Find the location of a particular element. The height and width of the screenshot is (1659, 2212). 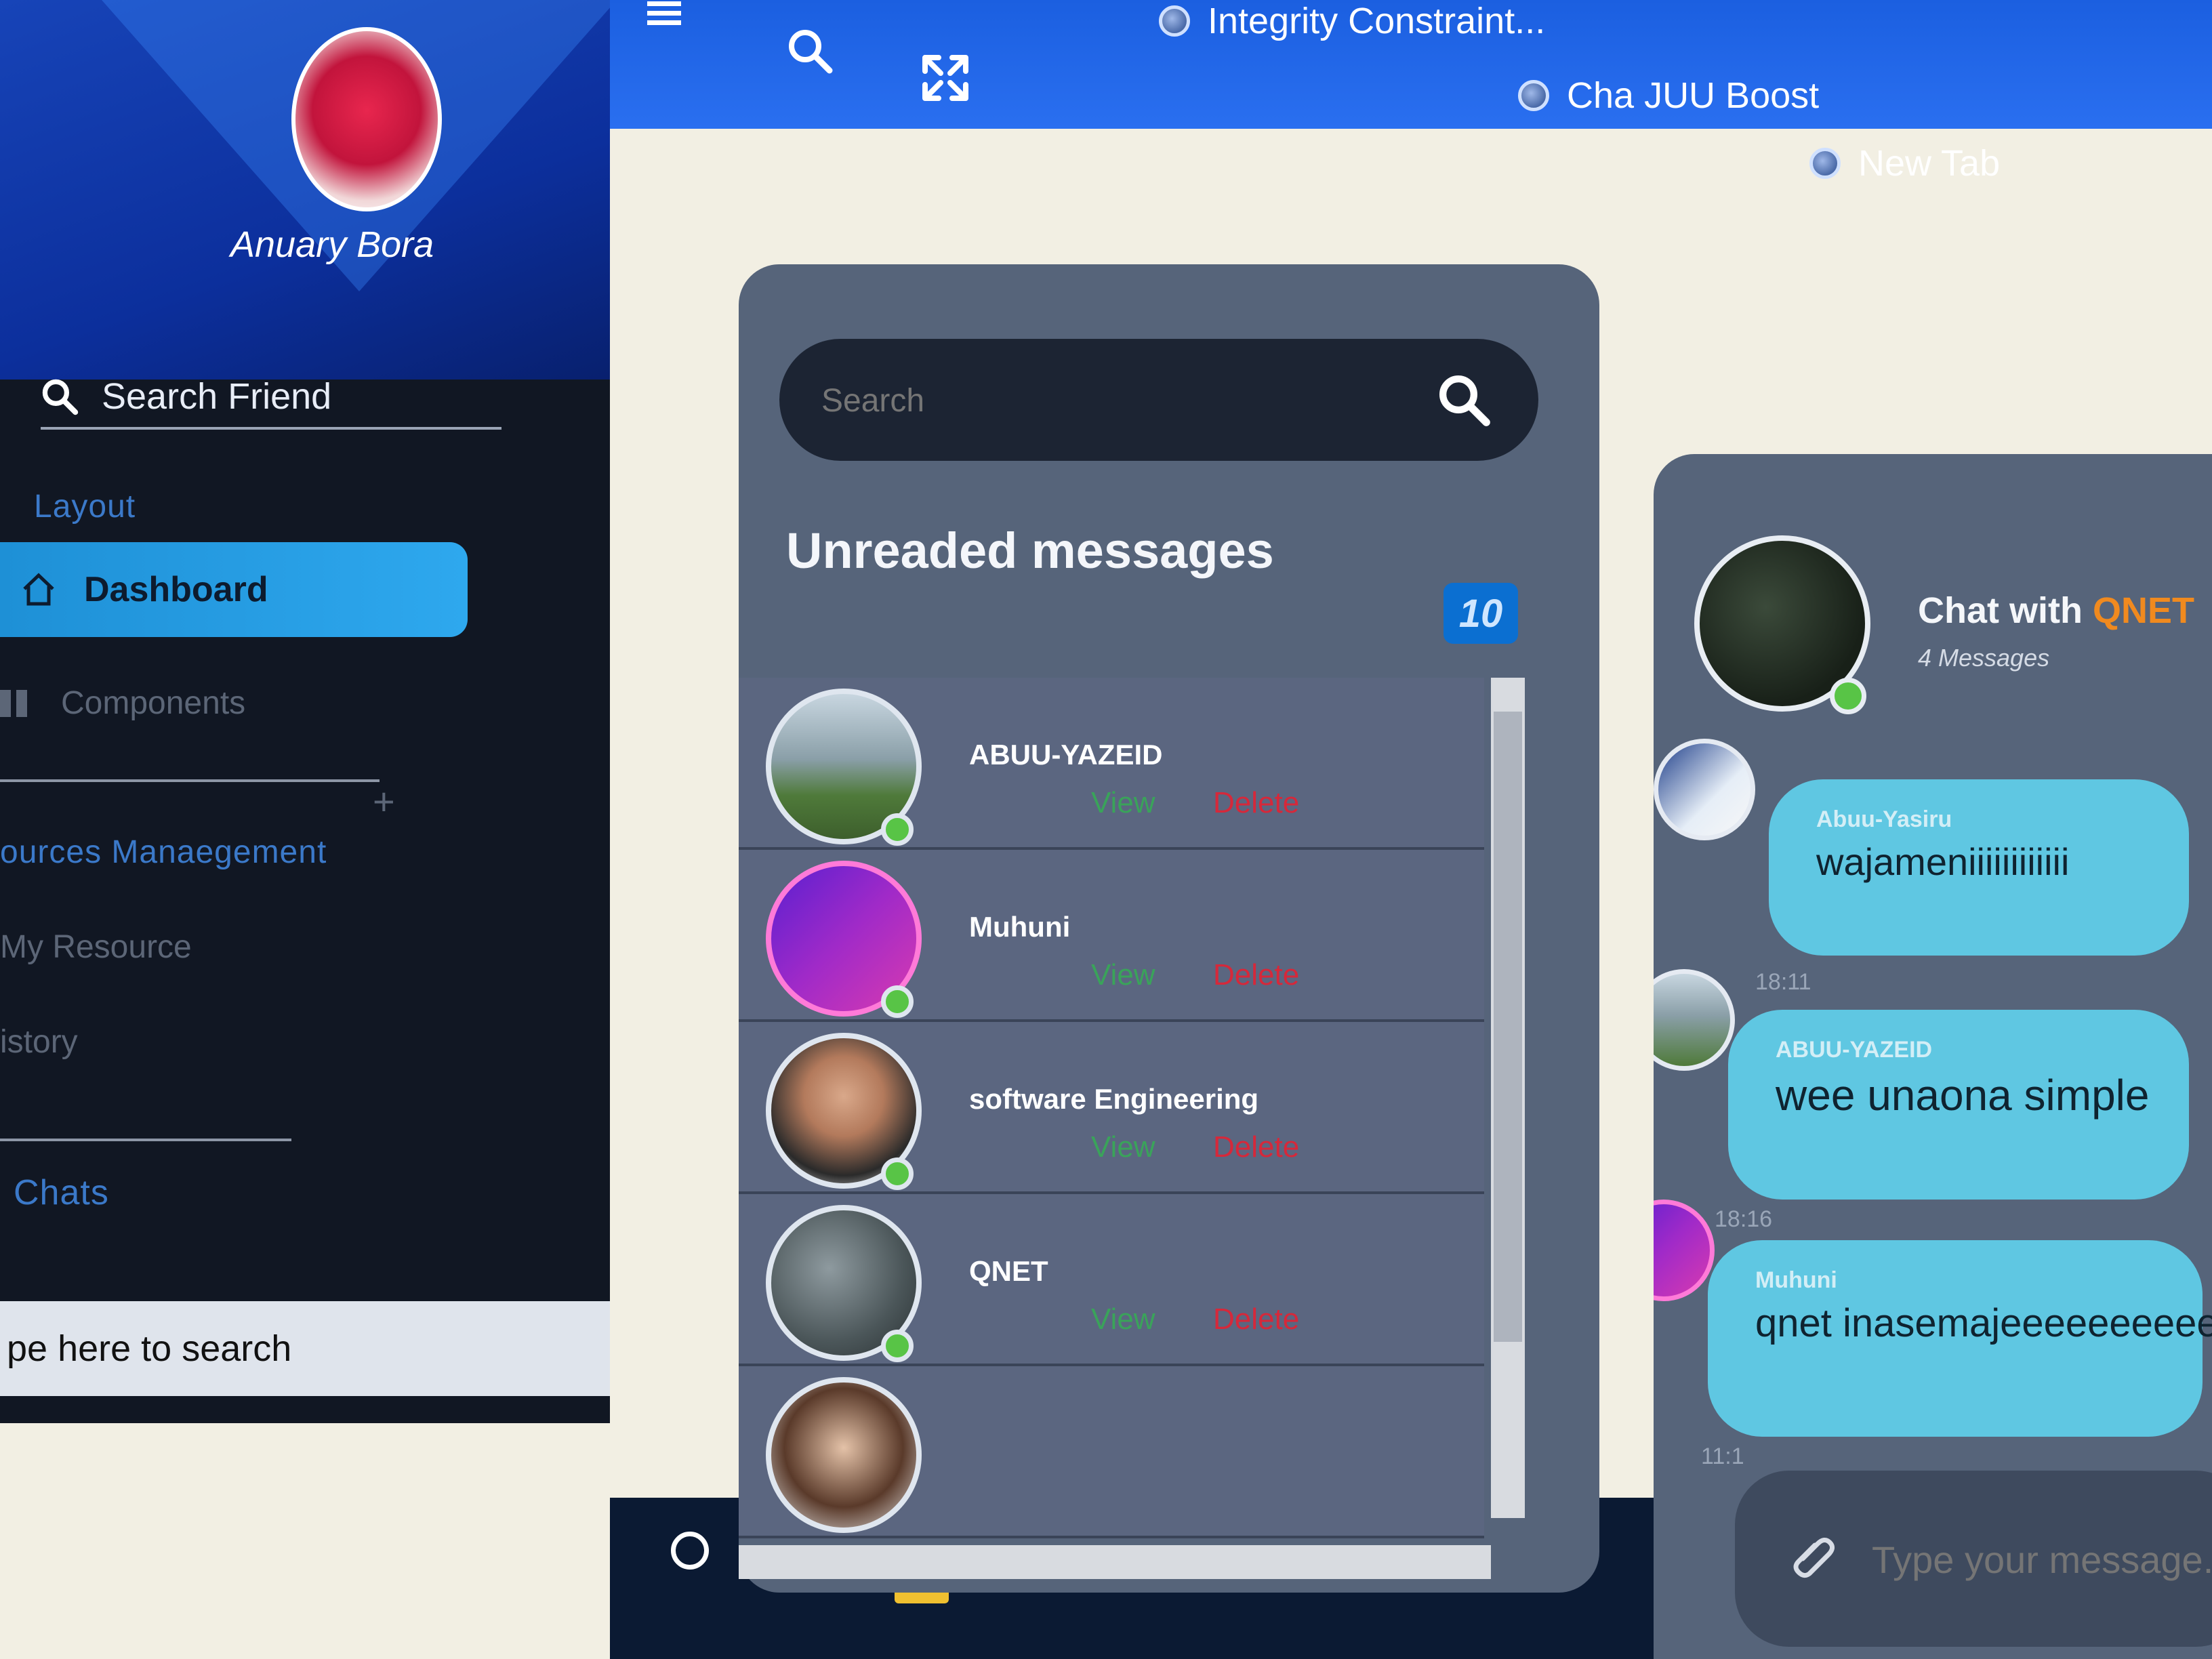

sidebar-item-dashboard: Dashboard is located at coordinates (234, 589).